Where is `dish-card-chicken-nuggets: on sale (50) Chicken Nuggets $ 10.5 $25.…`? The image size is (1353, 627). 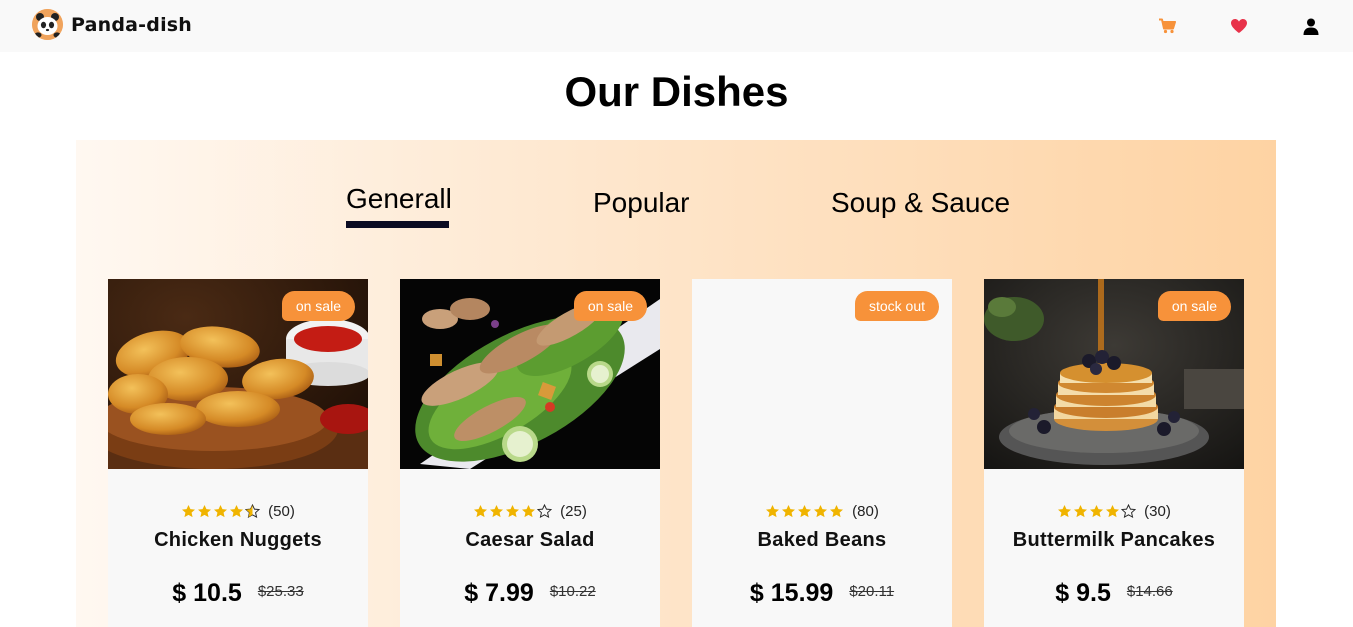
dish-card-chicken-nuggets: on sale (50) Chicken Nuggets $ 10.5 $25.… is located at coordinates (238, 453).